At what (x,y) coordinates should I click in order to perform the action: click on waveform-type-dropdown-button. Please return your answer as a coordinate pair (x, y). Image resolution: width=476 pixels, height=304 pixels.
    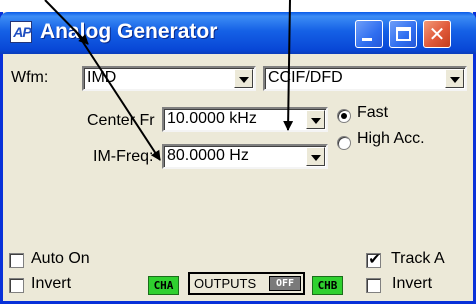
    Looking at the image, I should click on (243, 78).